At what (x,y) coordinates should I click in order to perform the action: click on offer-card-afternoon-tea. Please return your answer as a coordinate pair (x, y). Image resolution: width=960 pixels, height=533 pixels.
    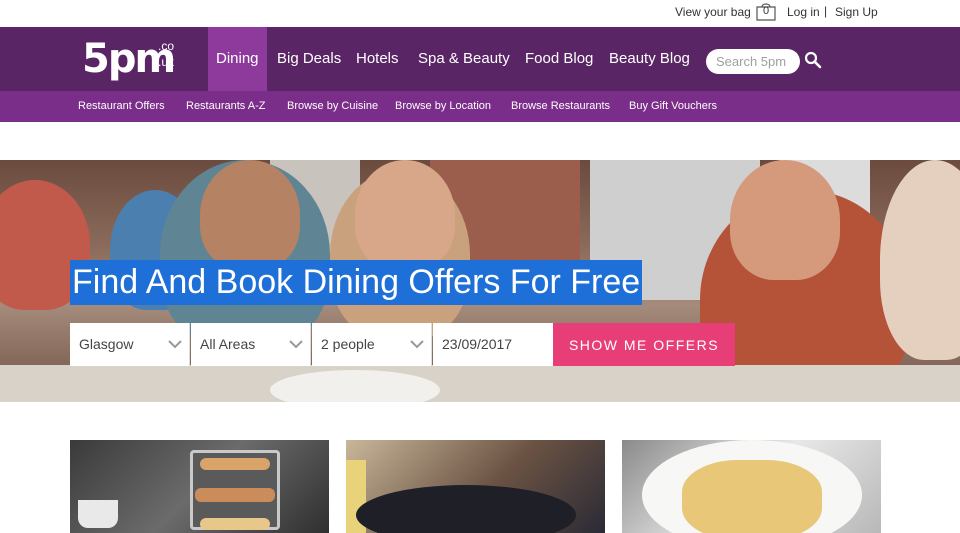
    Looking at the image, I should click on (199, 486).